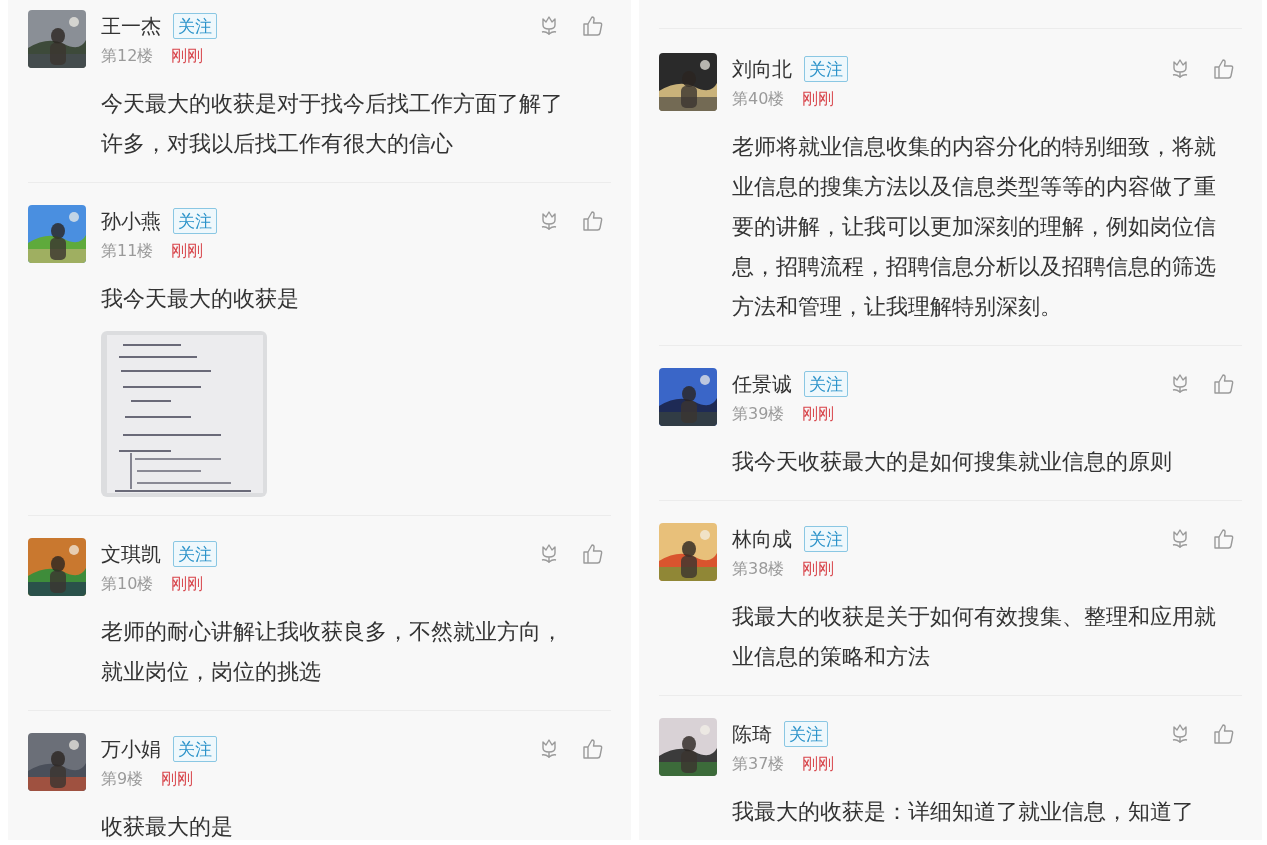 Image resolution: width=1267 pixels, height=845 pixels. I want to click on floor-number: 第9楼, so click(122, 779).